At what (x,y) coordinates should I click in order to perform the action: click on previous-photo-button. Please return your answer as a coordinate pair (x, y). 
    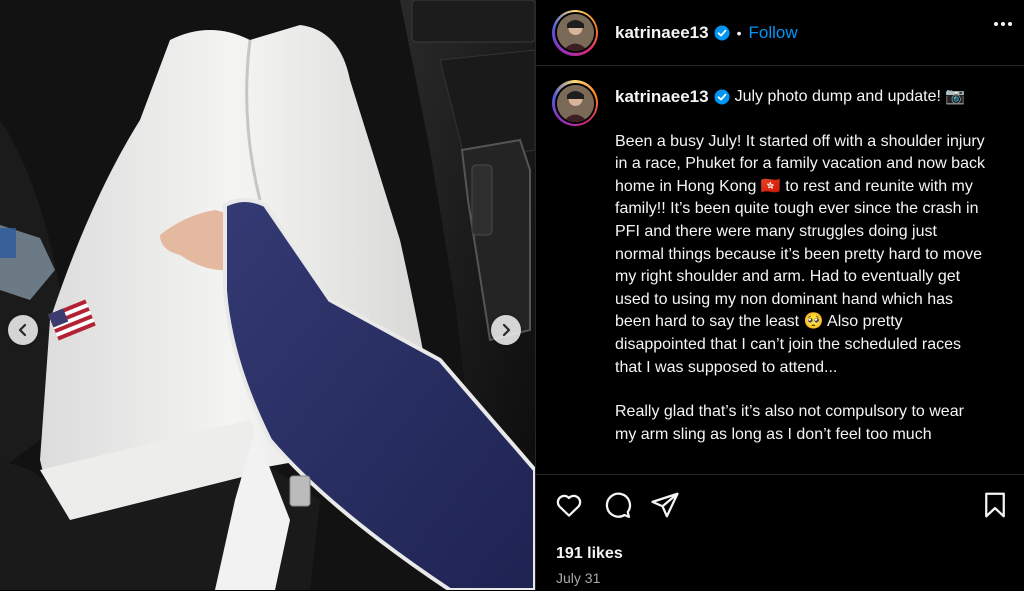
    Looking at the image, I should click on (23, 330).